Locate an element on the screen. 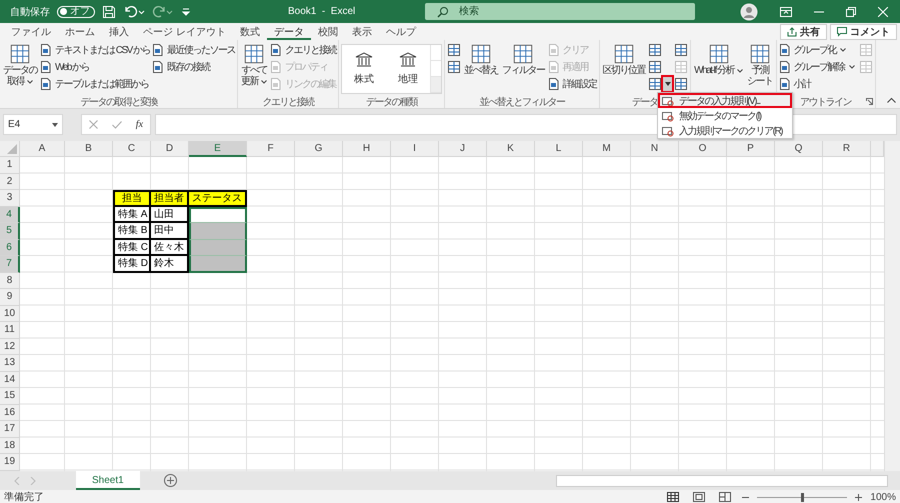 The height and width of the screenshot is (503, 900). ribbon-tab: ヘルプ is located at coordinates (400, 31).